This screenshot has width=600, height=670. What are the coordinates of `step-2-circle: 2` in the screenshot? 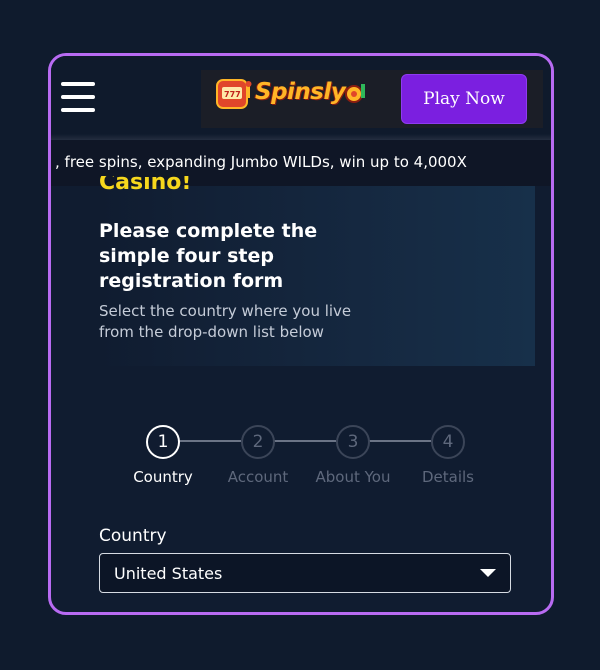 It's located at (258, 442).